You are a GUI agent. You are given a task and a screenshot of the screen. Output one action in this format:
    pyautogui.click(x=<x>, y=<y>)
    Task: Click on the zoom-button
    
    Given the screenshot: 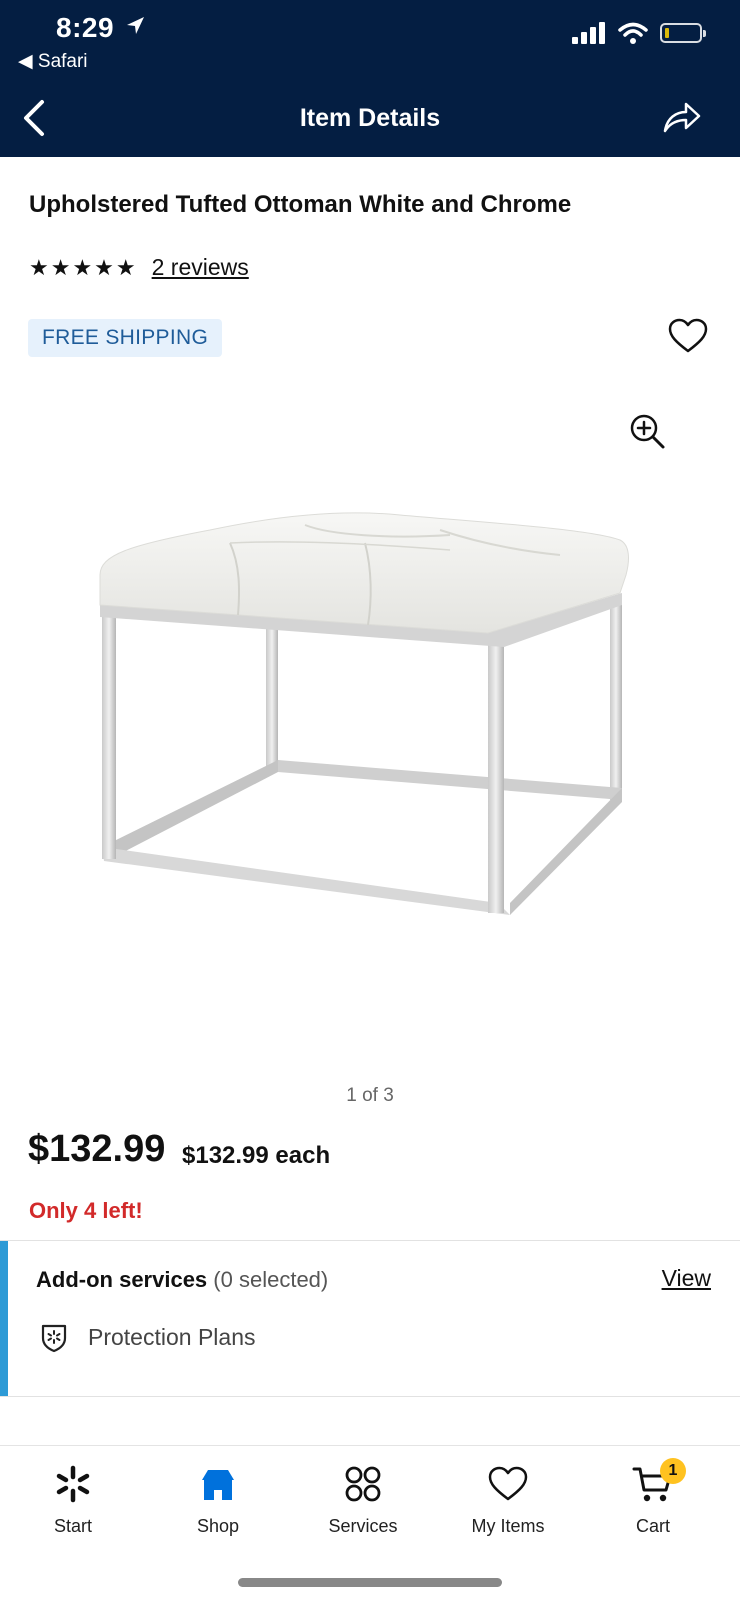 What is the action you would take?
    pyautogui.click(x=647, y=433)
    